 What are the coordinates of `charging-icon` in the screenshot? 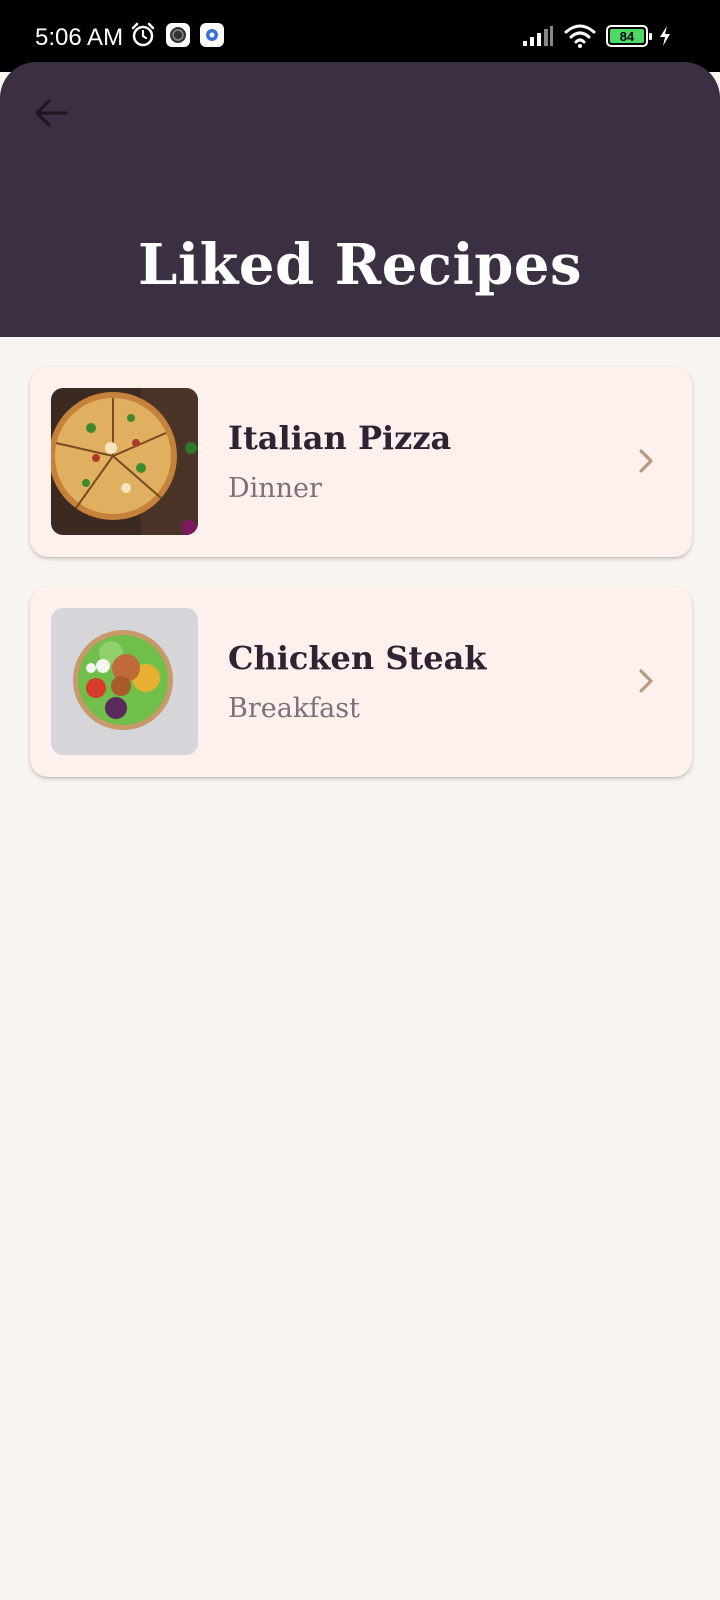 It's located at (665, 36).